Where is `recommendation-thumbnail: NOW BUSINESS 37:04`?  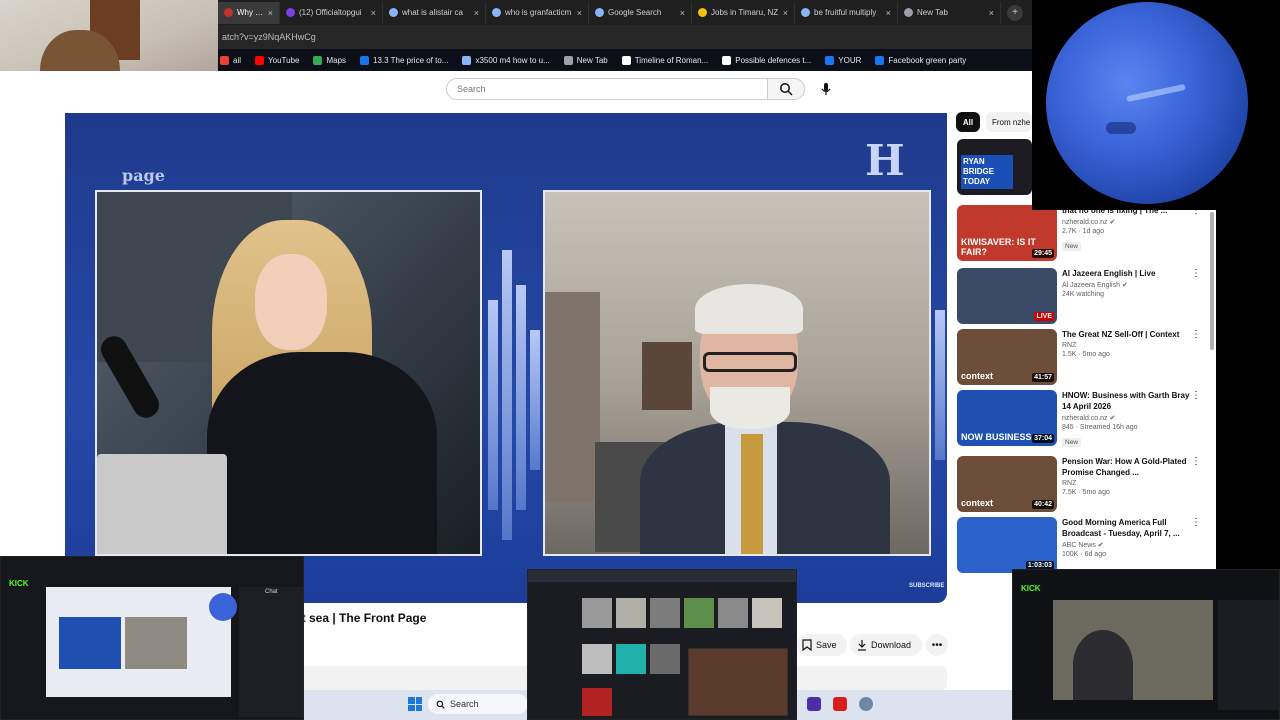
recommendation-thumbnail: NOW BUSINESS 37:04 is located at coordinates (1007, 418).